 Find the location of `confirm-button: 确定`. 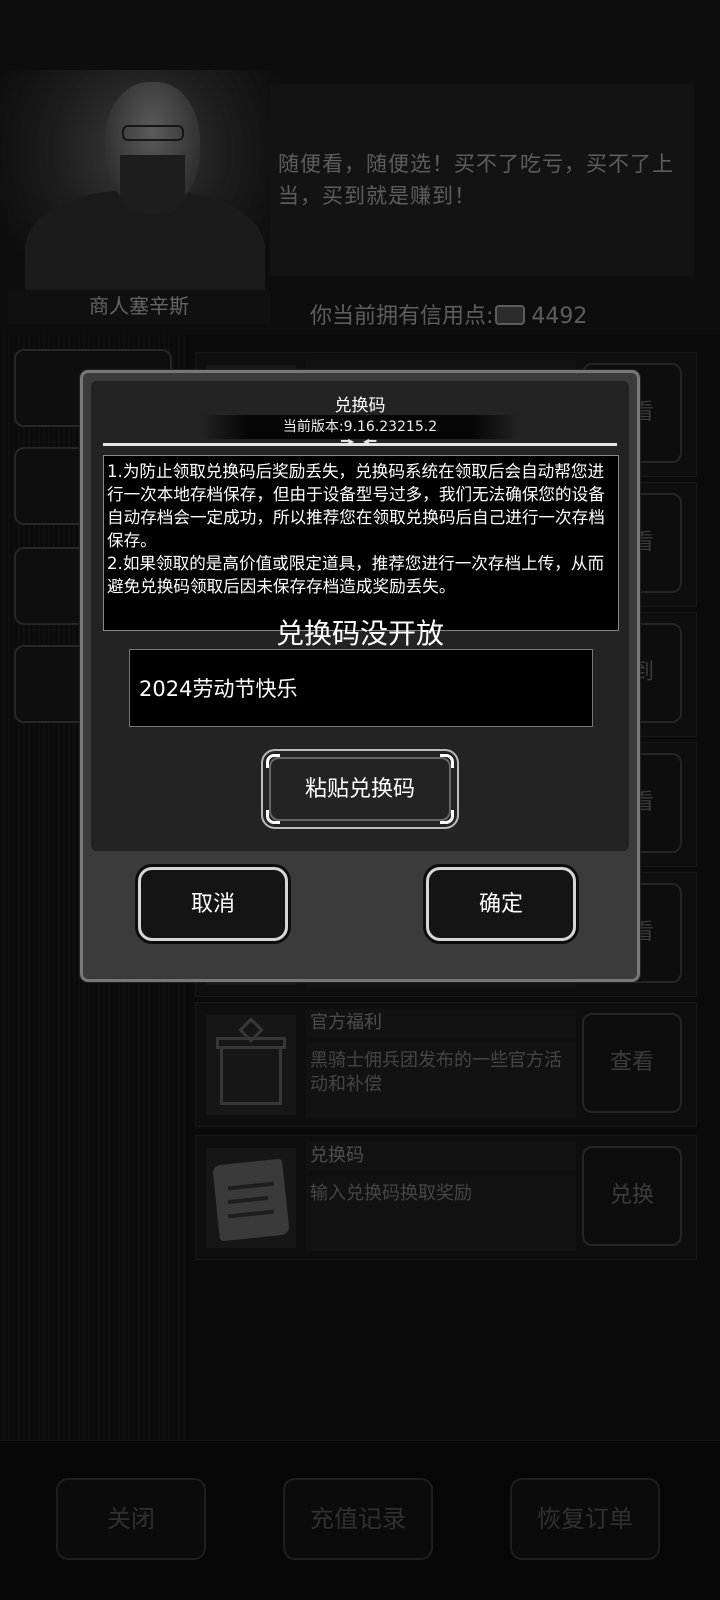

confirm-button: 确定 is located at coordinates (501, 904).